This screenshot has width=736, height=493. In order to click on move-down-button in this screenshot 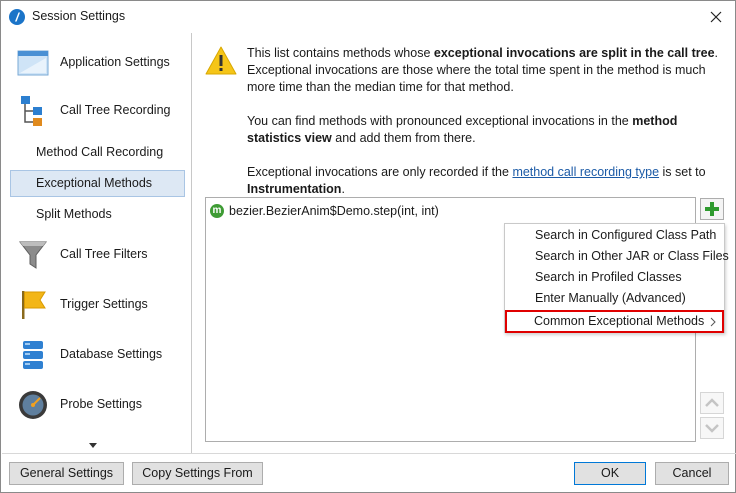, I will do `click(712, 428)`.